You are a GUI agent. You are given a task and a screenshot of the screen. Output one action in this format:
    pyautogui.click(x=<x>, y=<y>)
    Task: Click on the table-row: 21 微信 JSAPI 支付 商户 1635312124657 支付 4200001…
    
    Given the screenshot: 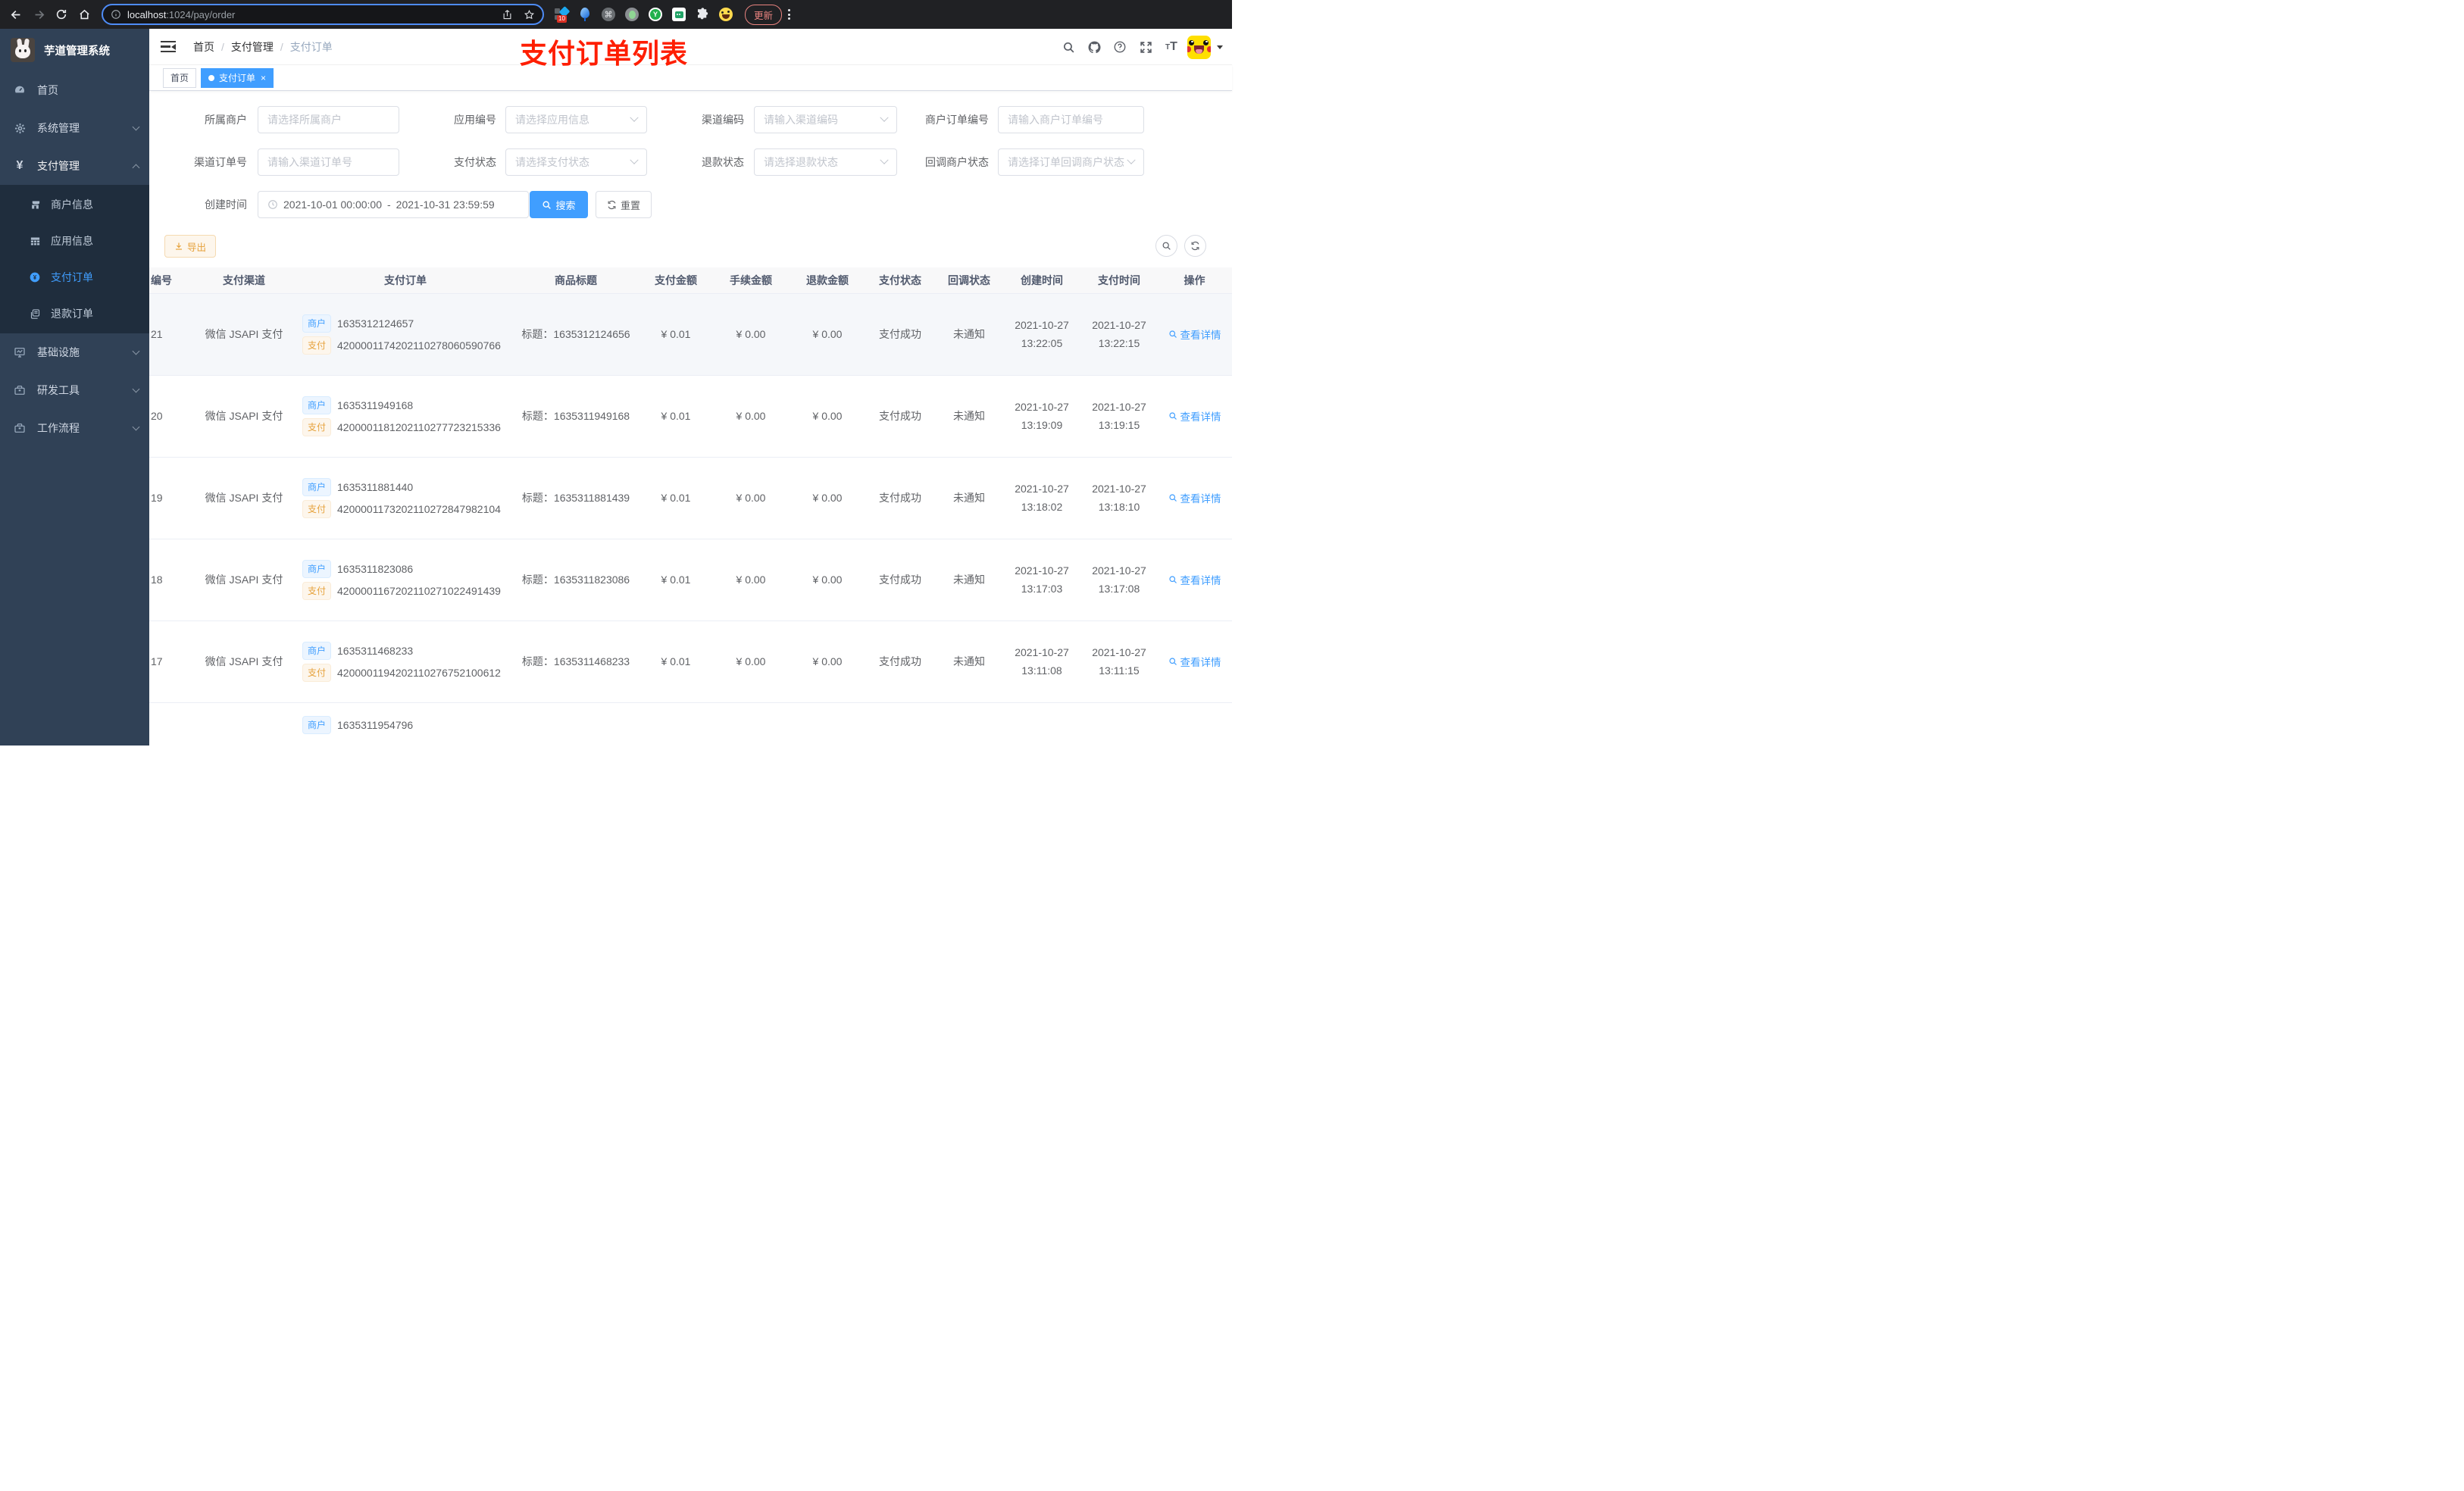 What is the action you would take?
    pyautogui.click(x=690, y=334)
    